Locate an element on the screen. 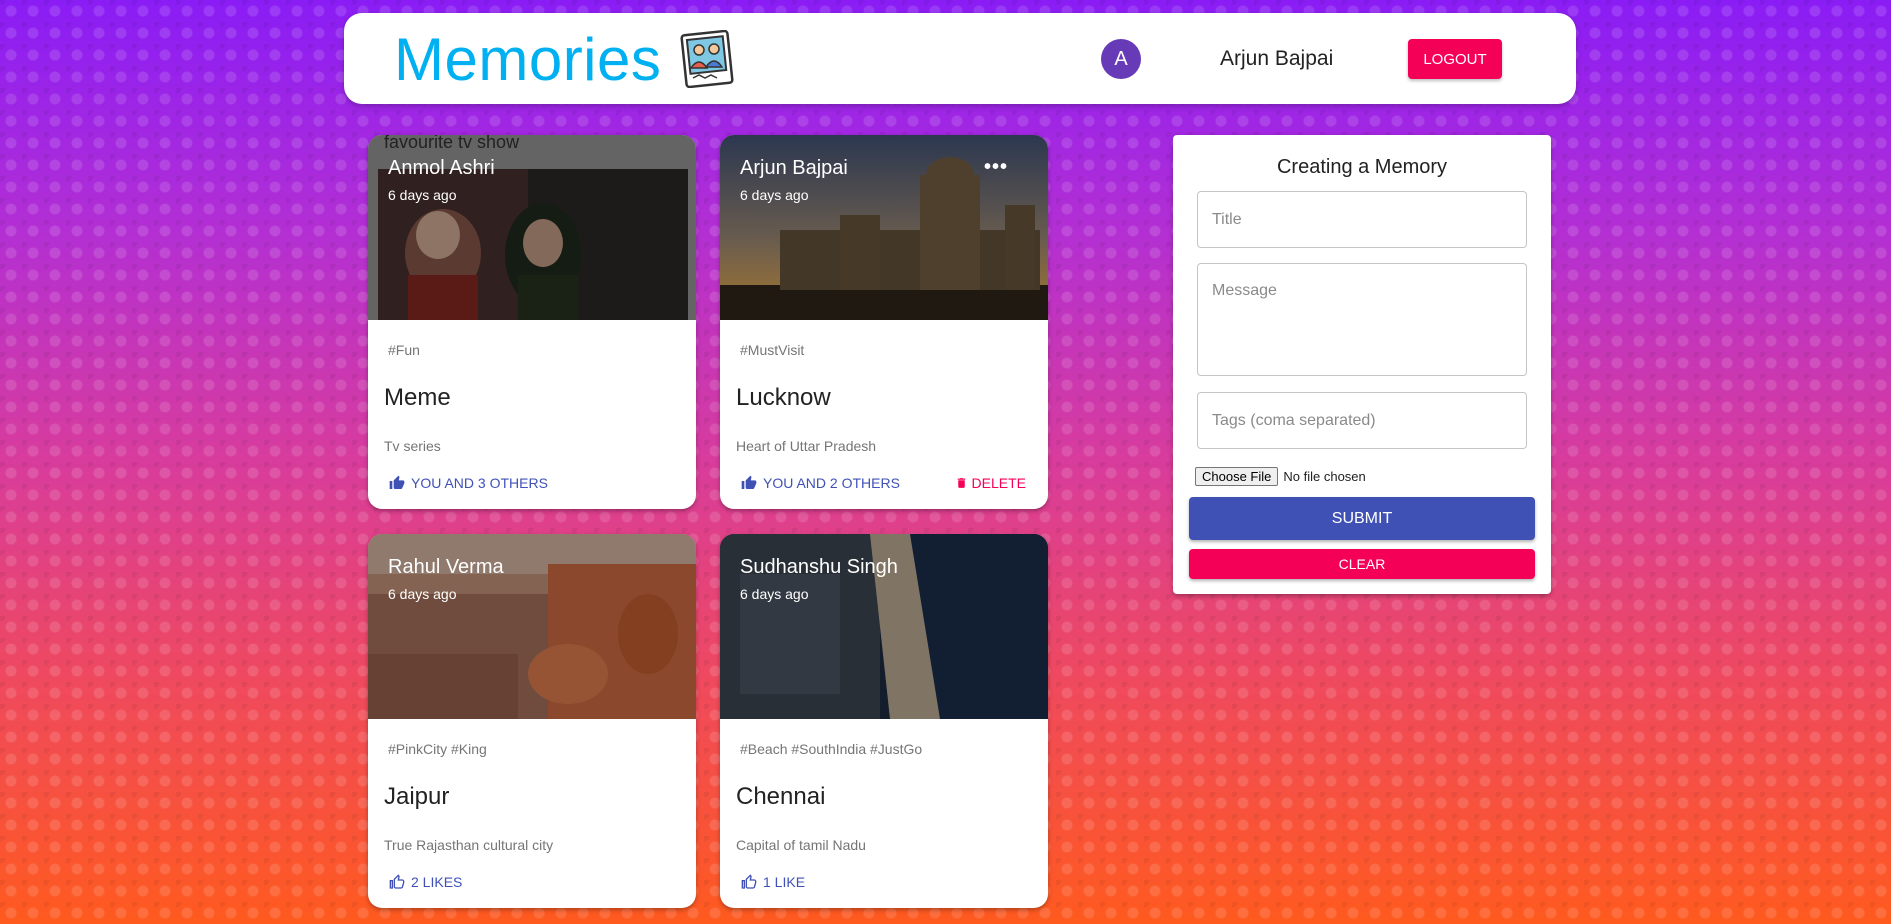 Image resolution: width=1891 pixels, height=924 pixels. post-author: Sudhanshu Singh is located at coordinates (819, 567).